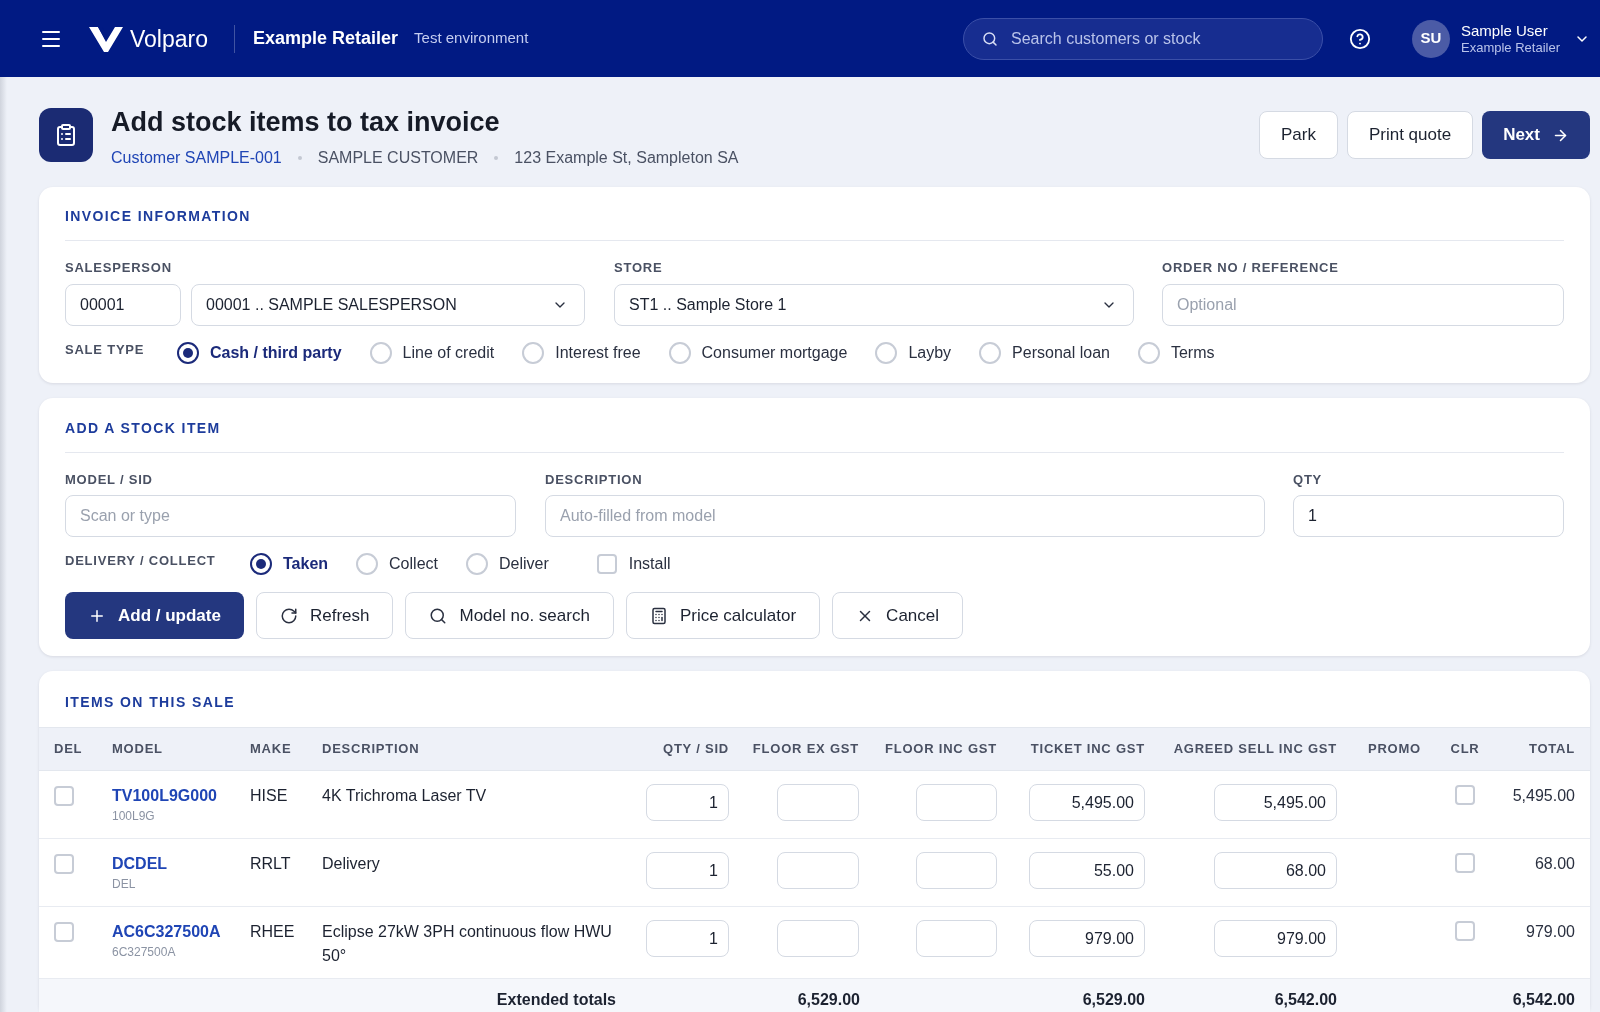 This screenshot has width=1600, height=1012. What do you see at coordinates (1087, 802) in the screenshot?
I see `ticket-price-field: 5,495.00` at bounding box center [1087, 802].